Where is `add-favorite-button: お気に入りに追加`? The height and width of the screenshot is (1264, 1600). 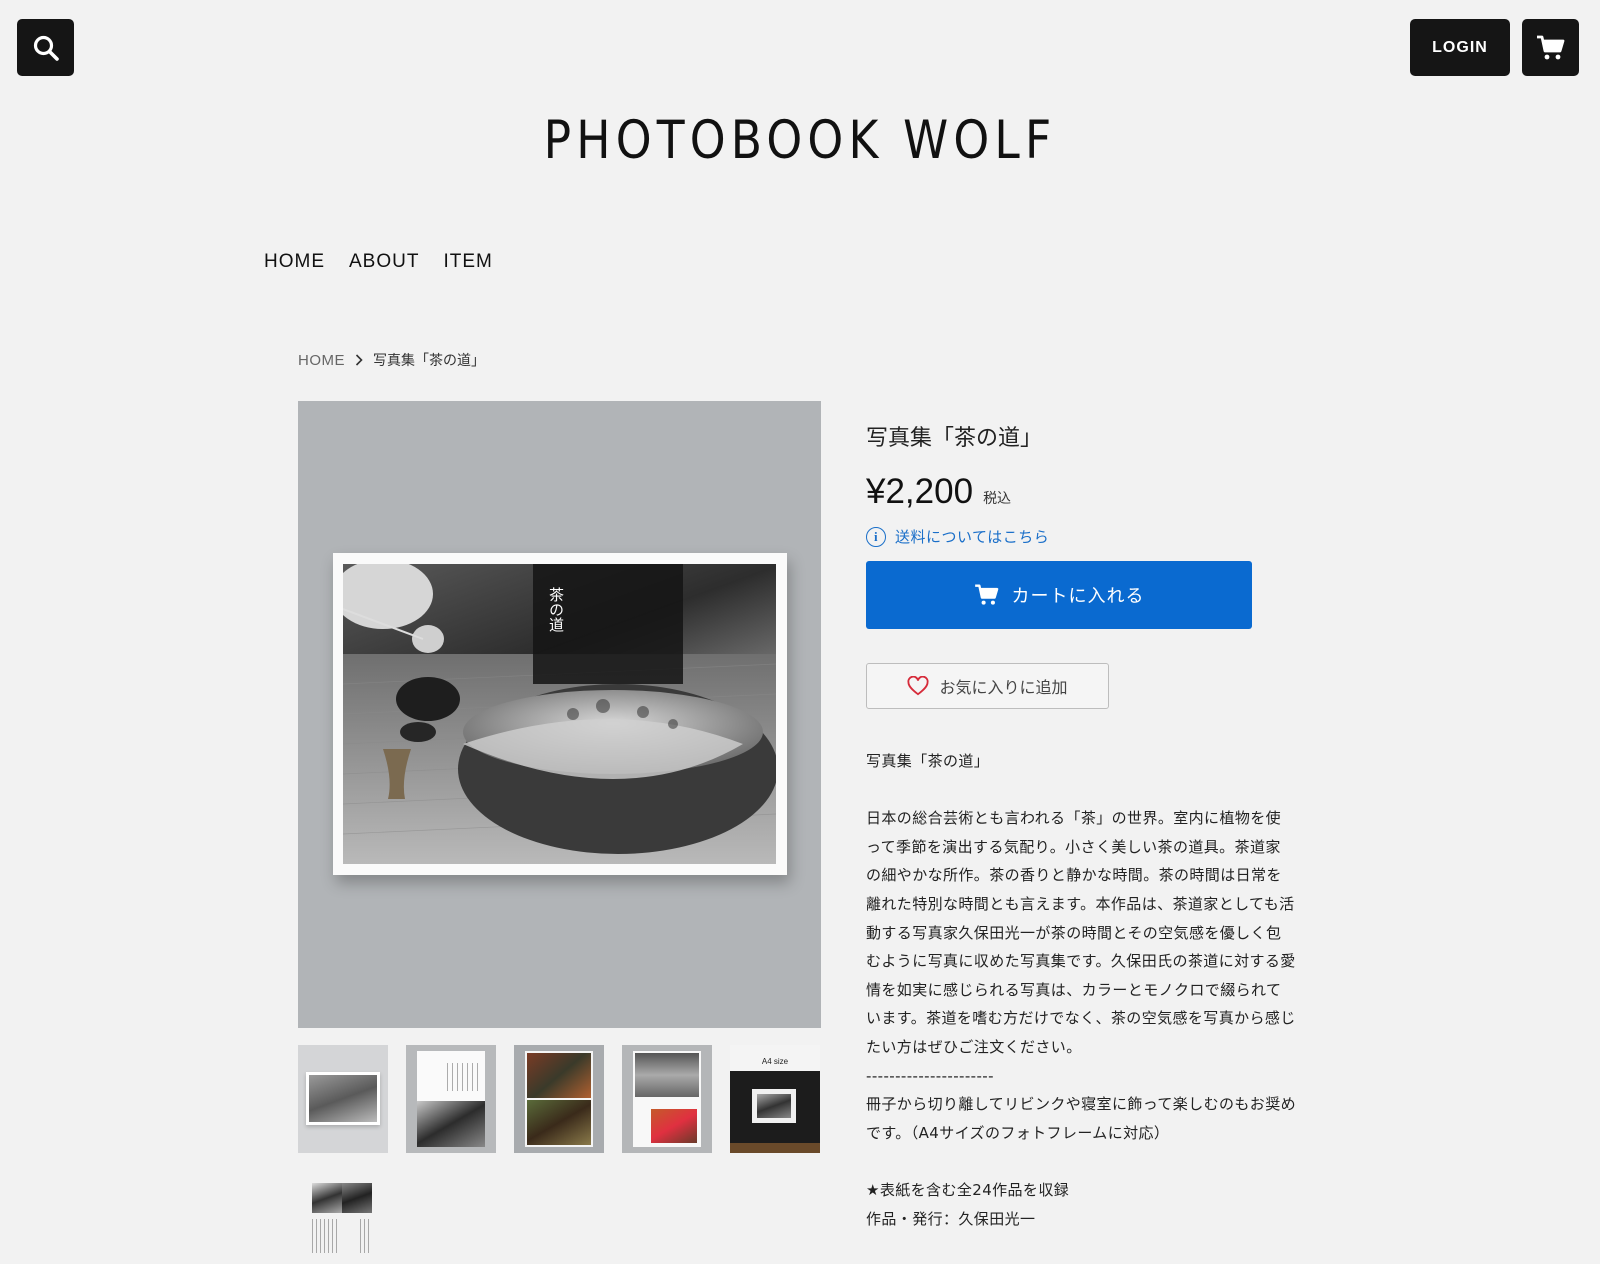 add-favorite-button: お気に入りに追加 is located at coordinates (987, 686).